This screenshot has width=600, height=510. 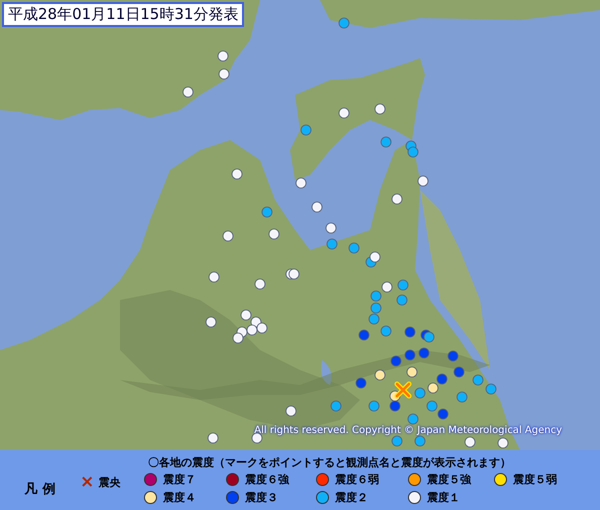 I want to click on epicenter-label: 震央, so click(x=109, y=482).